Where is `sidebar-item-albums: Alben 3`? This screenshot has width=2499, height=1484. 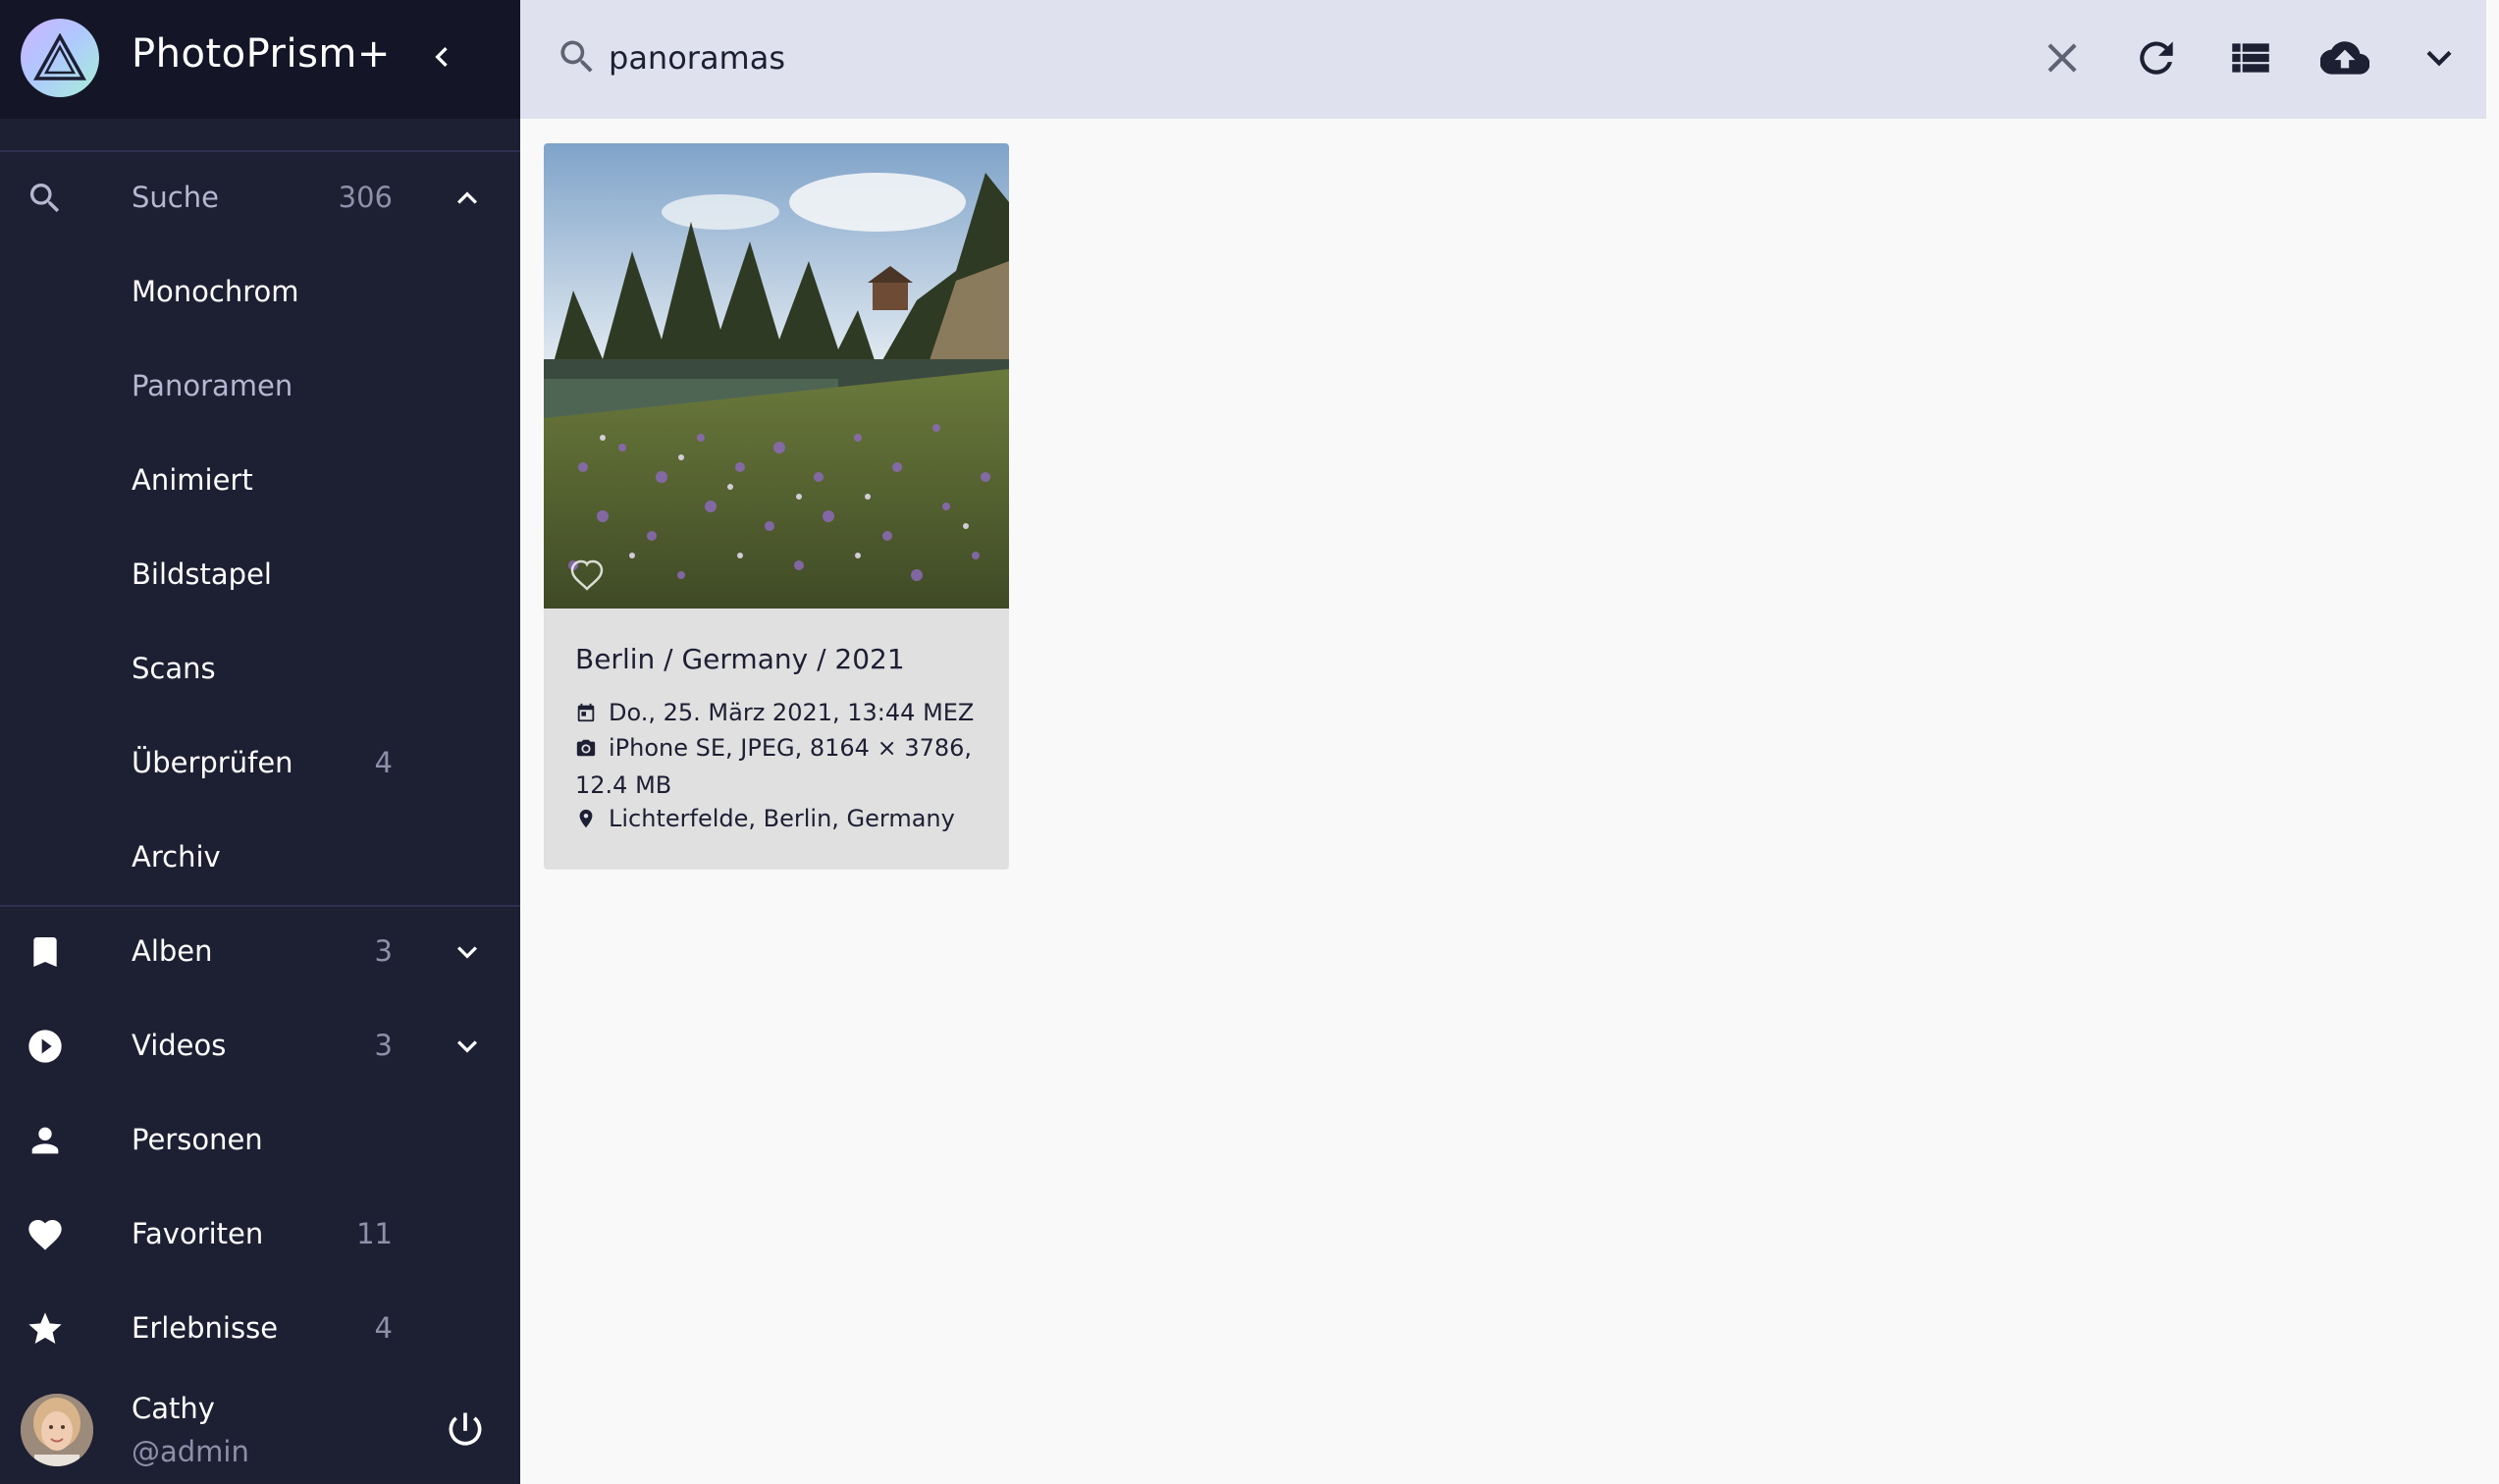 sidebar-item-albums: Alben 3 is located at coordinates (260, 952).